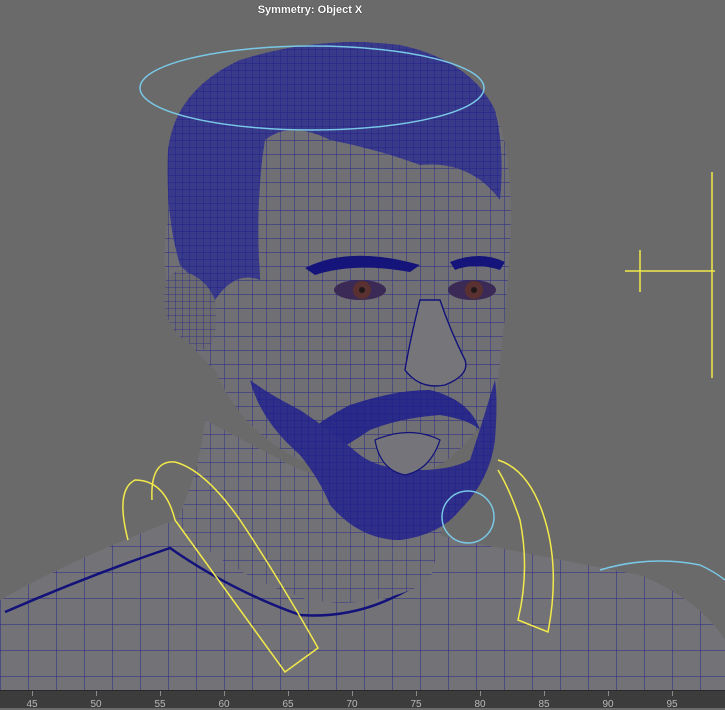 The height and width of the screenshot is (710, 725). Describe the element at coordinates (310, 10) in the screenshot. I see `symmetry-status-label: Symmetry: Object X` at that location.